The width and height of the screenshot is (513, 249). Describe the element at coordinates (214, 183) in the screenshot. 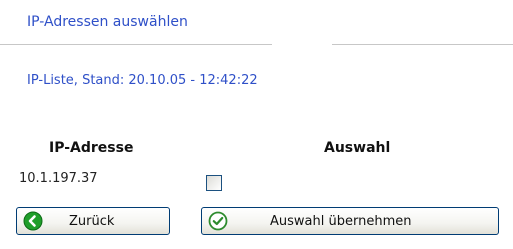

I see `select-checkbox` at that location.